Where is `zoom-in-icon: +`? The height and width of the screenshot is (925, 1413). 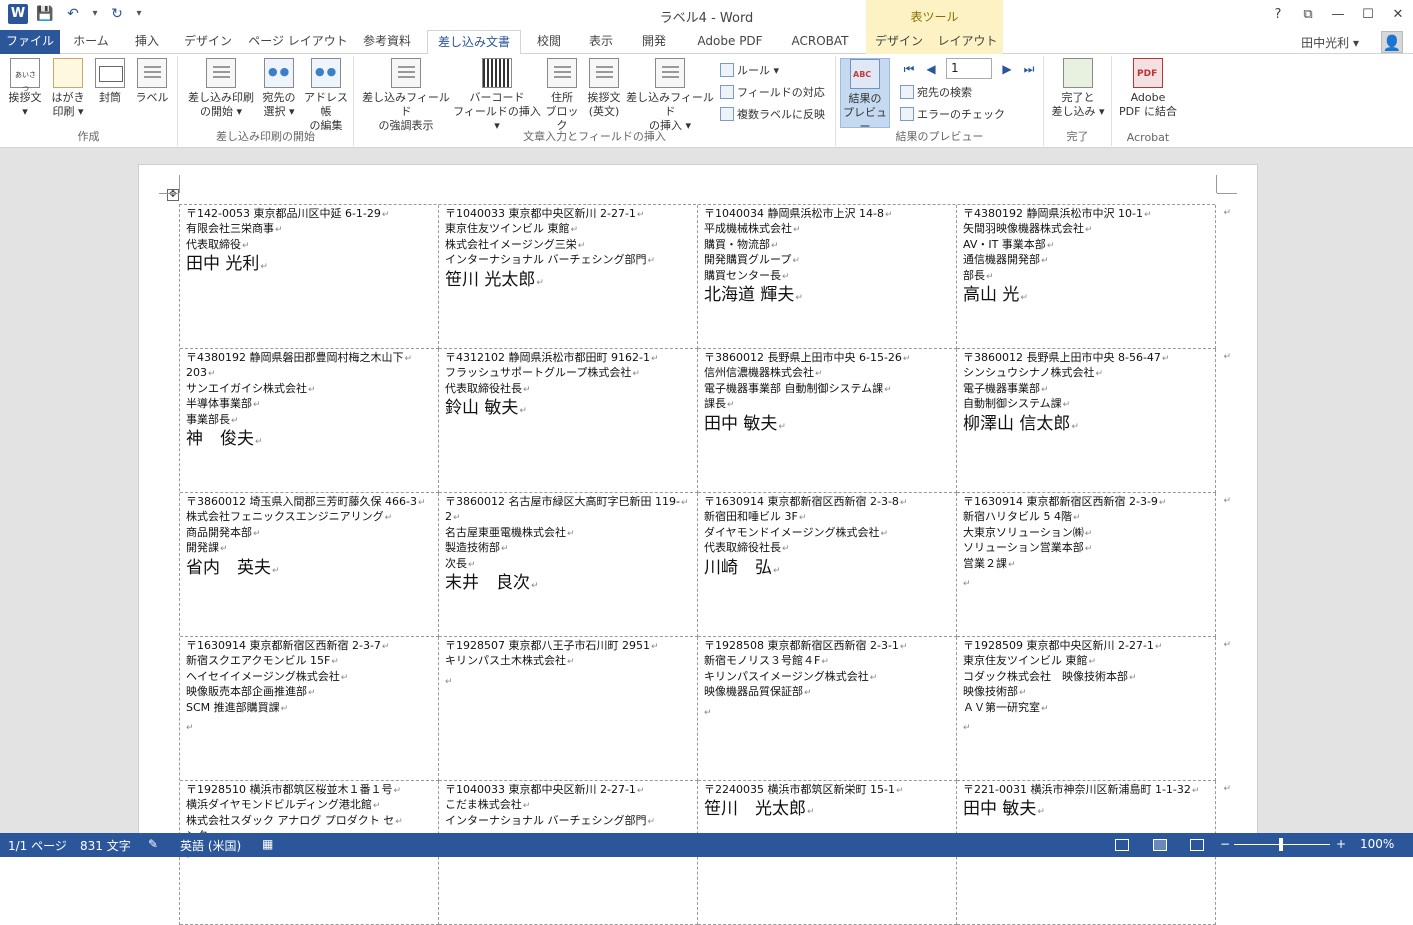 zoom-in-icon: + is located at coordinates (1341, 844).